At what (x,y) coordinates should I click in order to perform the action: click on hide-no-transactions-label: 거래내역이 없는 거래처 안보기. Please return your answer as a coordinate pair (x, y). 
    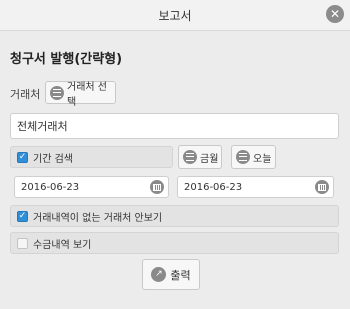
    Looking at the image, I should click on (98, 218).